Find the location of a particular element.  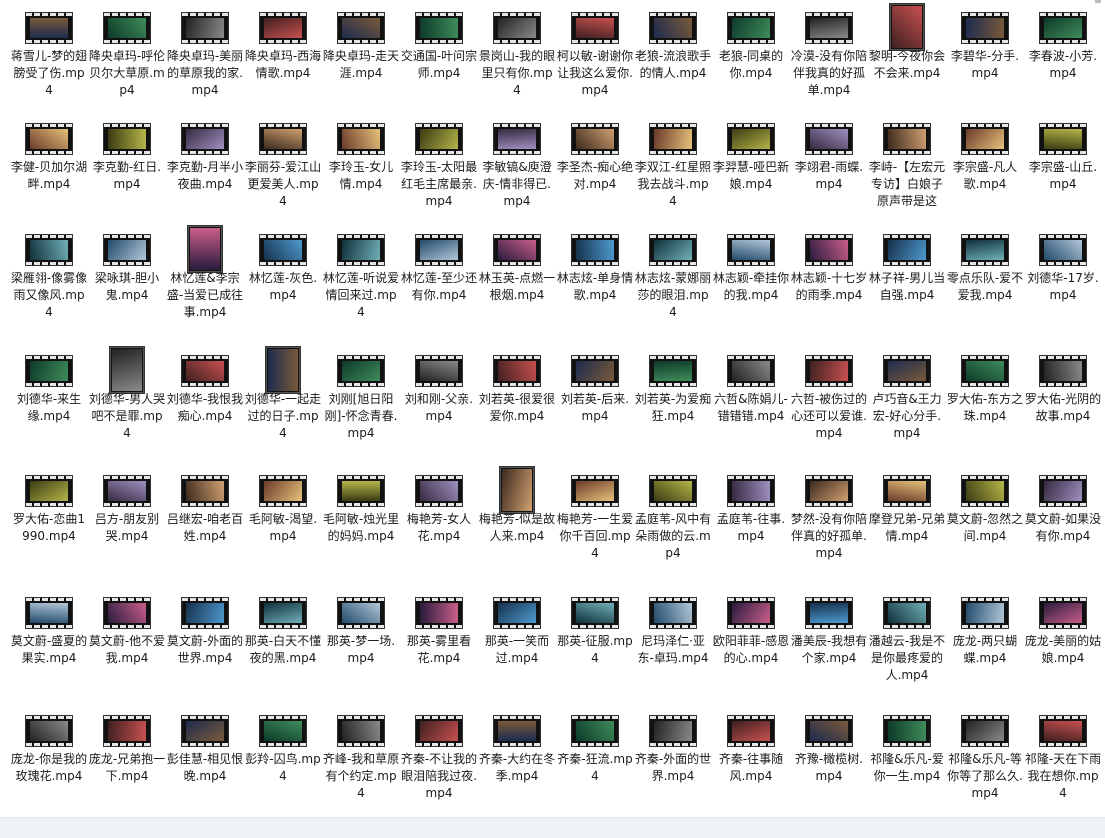

file-name: 李宗盛-凡人歌.mp4 is located at coordinates (985, 175).